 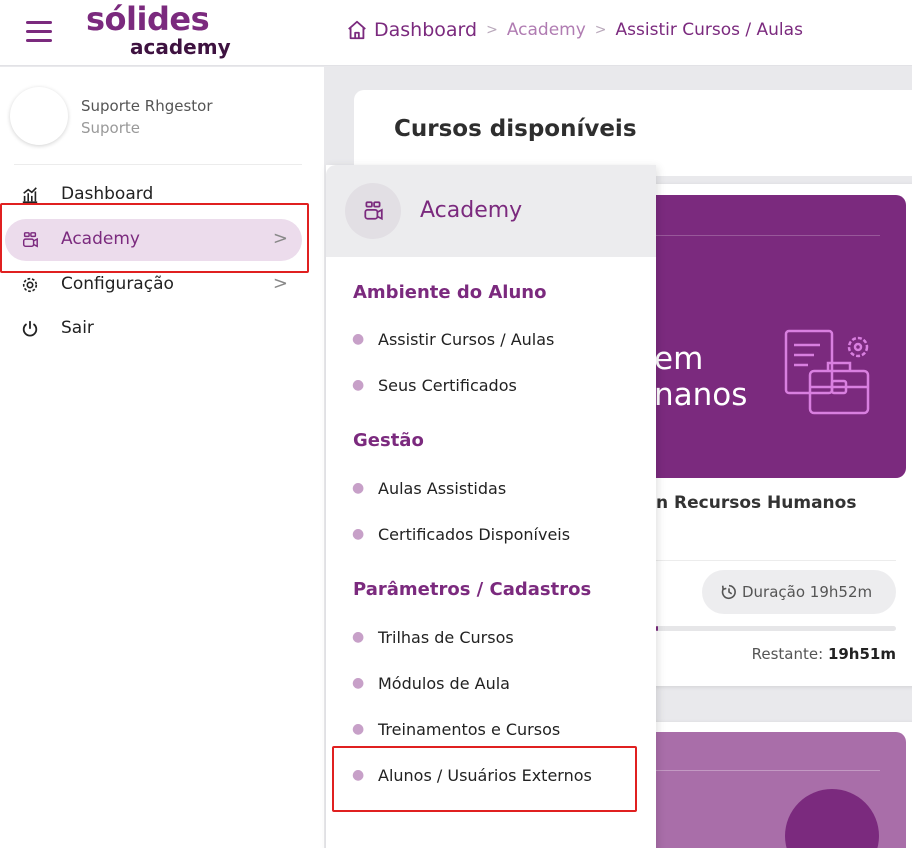 What do you see at coordinates (787, 654) in the screenshot?
I see `remaining-label: Restante:` at bounding box center [787, 654].